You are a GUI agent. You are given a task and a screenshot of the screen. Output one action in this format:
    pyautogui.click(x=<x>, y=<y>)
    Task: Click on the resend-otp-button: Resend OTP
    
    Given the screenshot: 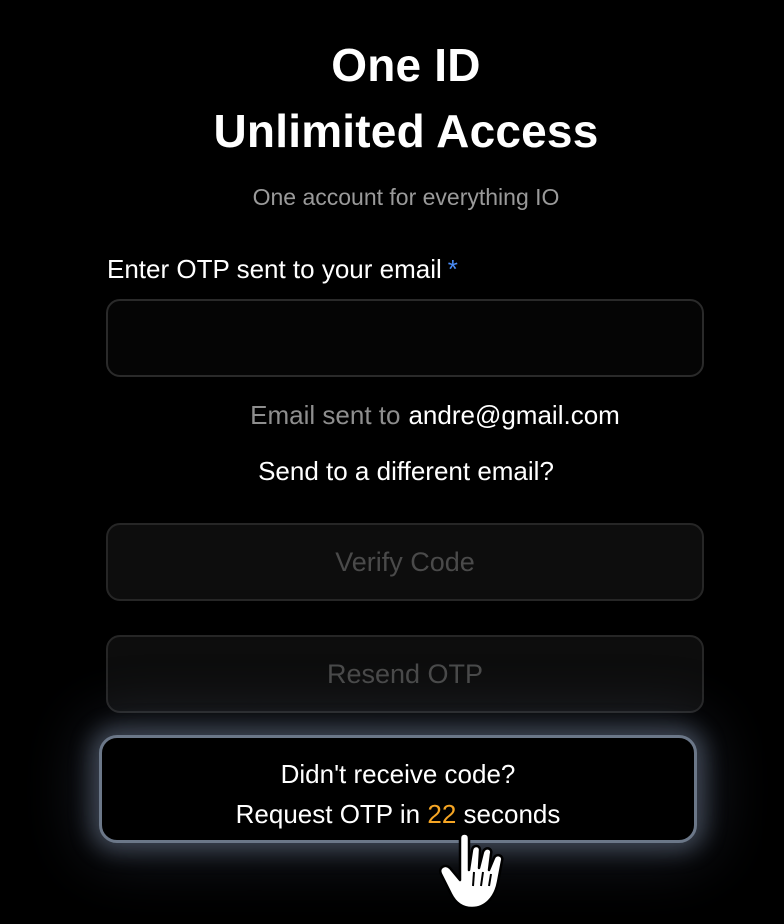 What is the action you would take?
    pyautogui.click(x=405, y=674)
    